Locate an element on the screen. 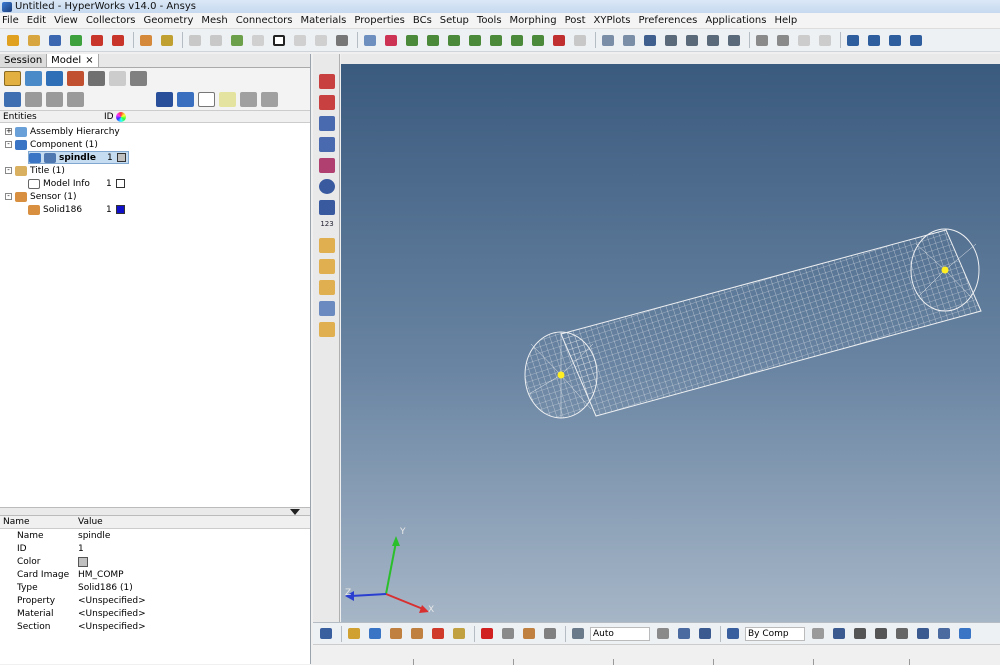 The height and width of the screenshot is (665, 1000). tab-model: Model × is located at coordinates (73, 60).